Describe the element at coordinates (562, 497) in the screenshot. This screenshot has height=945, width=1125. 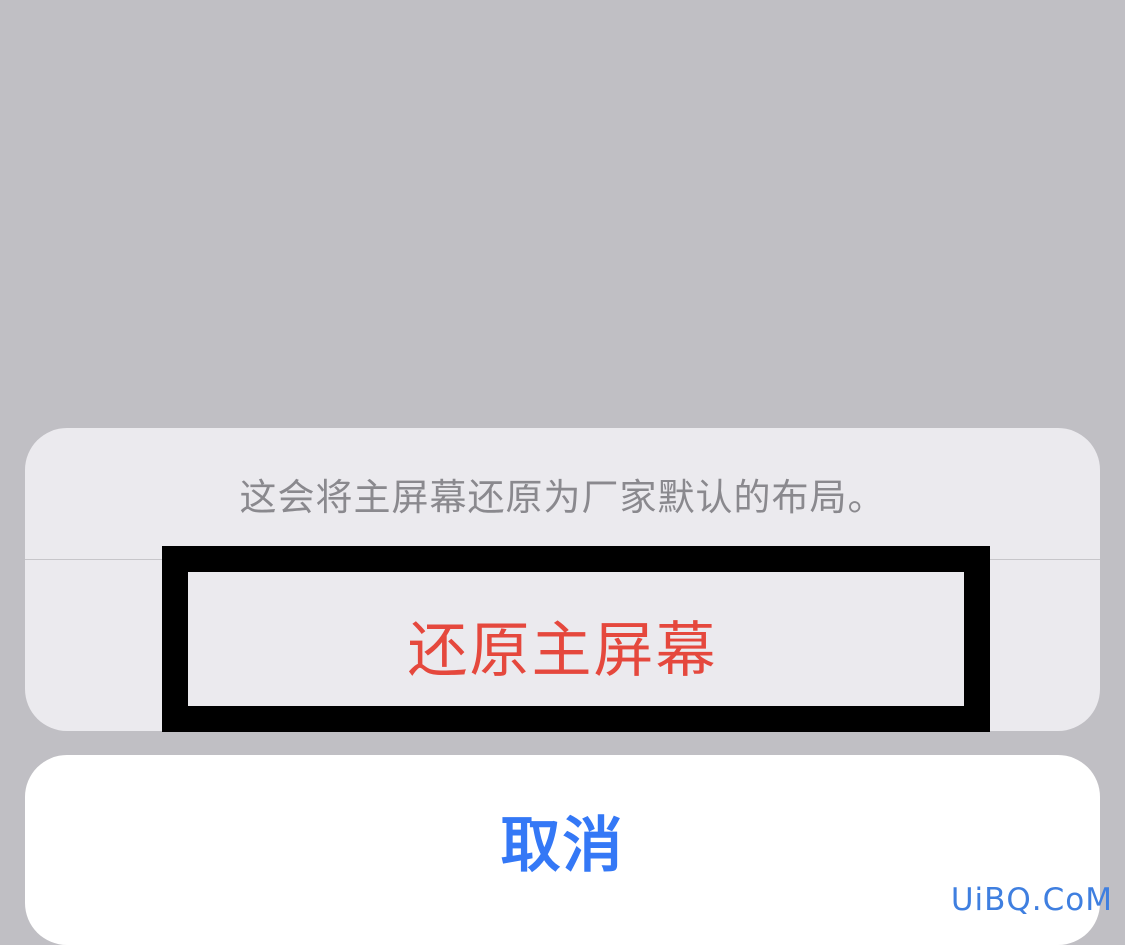
I see `action-sheet-message: 这会将主屏幕还原为厂家默认的布局。` at that location.